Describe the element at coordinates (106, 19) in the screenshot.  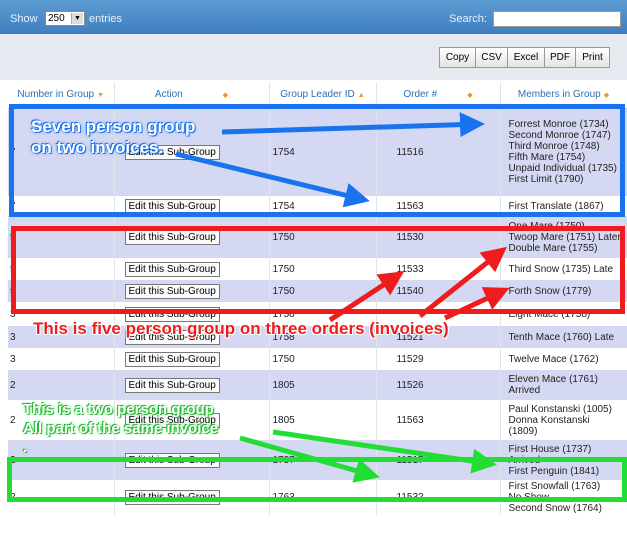
I see `entries-label: entries` at that location.